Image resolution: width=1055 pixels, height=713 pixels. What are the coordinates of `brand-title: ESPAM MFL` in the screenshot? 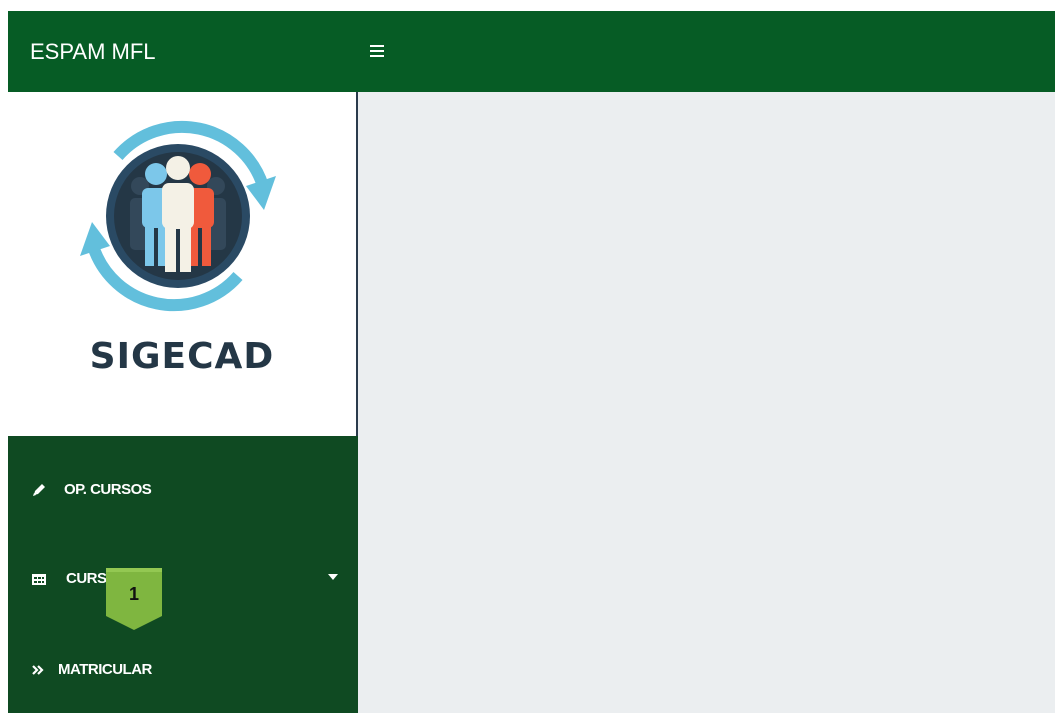 It's located at (93, 51).